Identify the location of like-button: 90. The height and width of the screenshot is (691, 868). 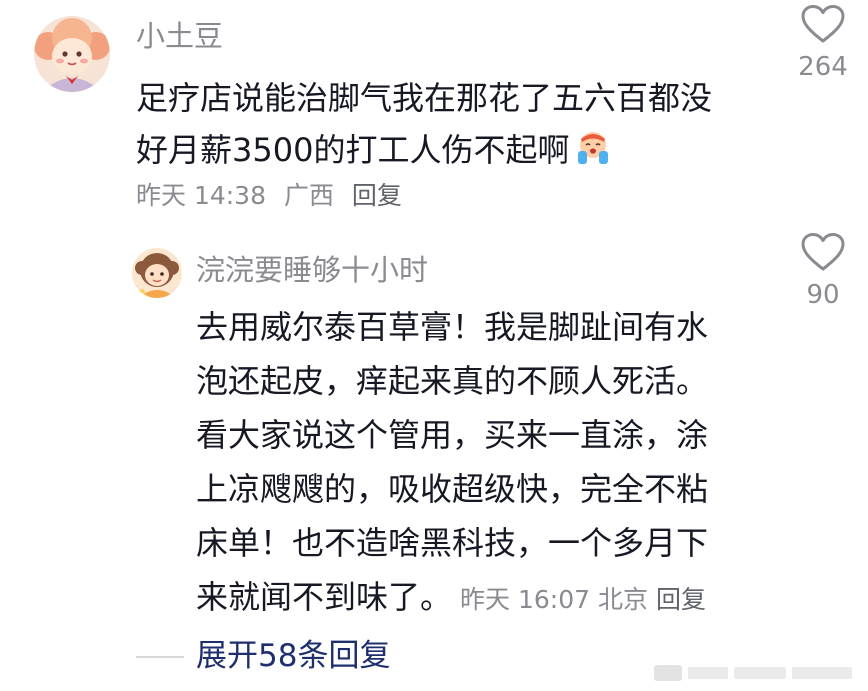
(823, 272).